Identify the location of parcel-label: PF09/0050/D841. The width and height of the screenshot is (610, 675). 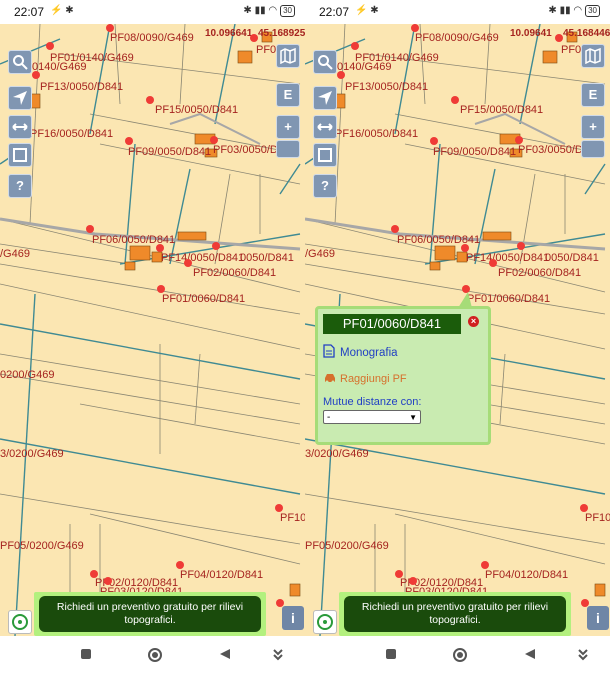
(474, 152).